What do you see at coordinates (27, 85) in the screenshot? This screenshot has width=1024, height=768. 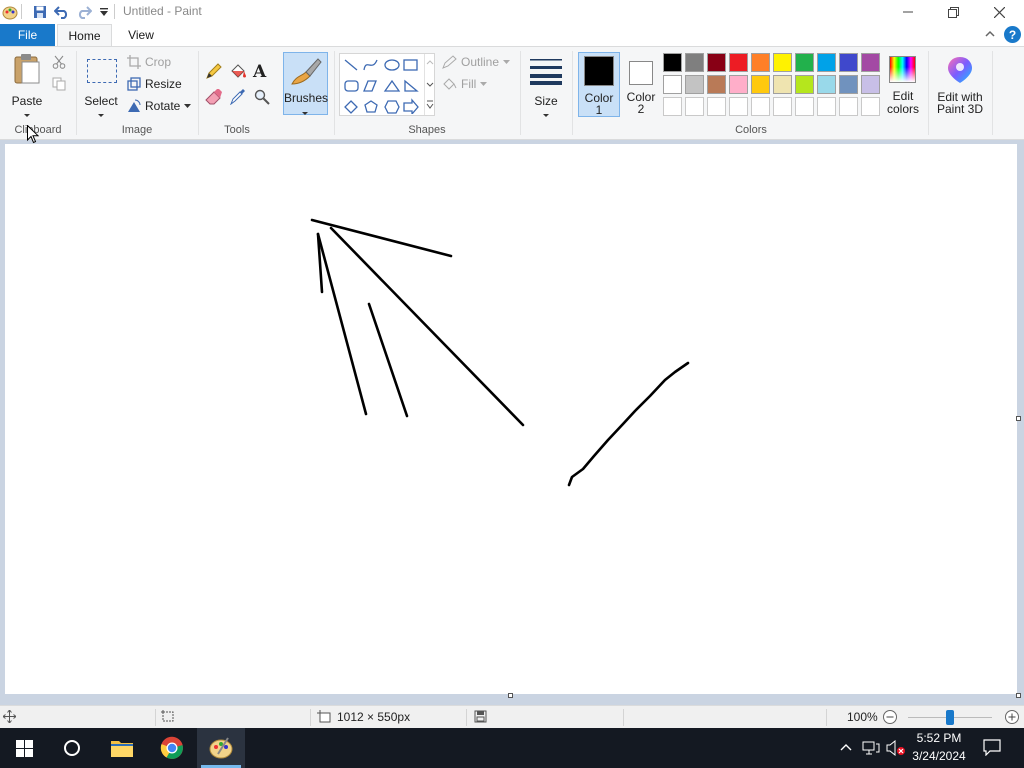 I see `paste-button: Paste` at bounding box center [27, 85].